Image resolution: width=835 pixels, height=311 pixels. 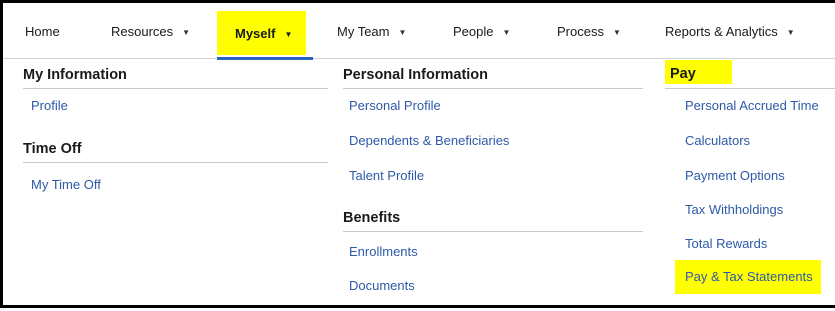 What do you see at coordinates (580, 31) in the screenshot?
I see `nav-process-label: Process` at bounding box center [580, 31].